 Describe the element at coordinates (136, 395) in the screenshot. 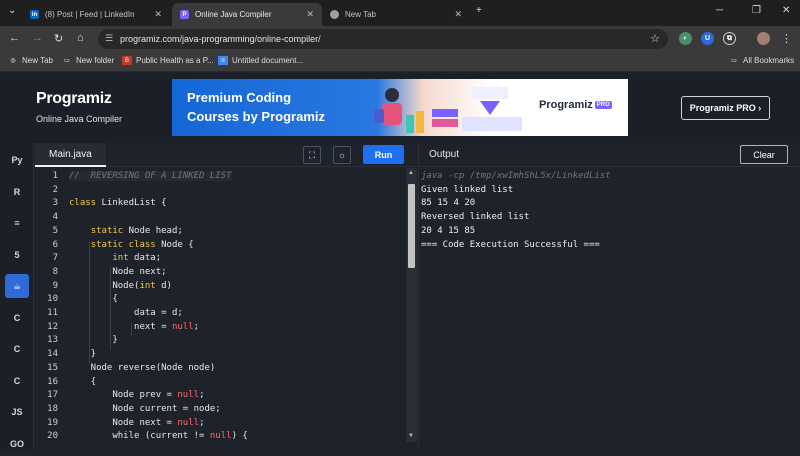

I see `code-line: Node prev = null;` at that location.